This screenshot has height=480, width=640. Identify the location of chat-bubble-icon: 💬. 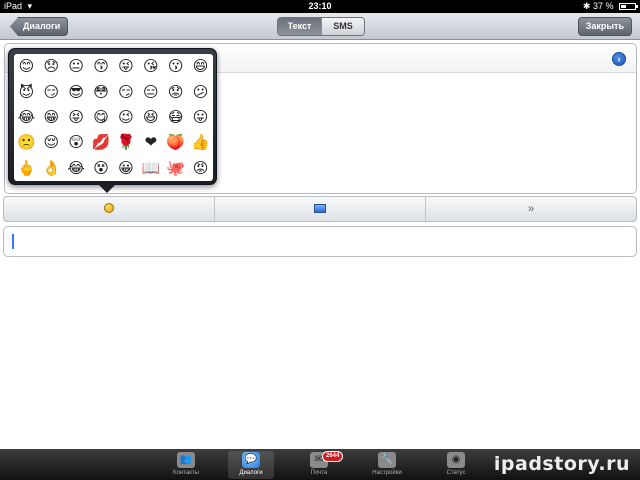
(251, 460).